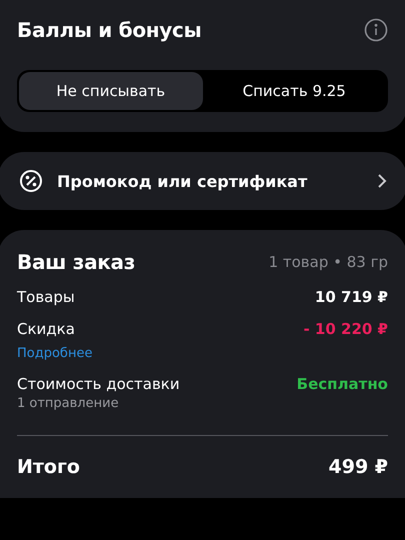  I want to click on chevron-right-icon, so click(382, 181).